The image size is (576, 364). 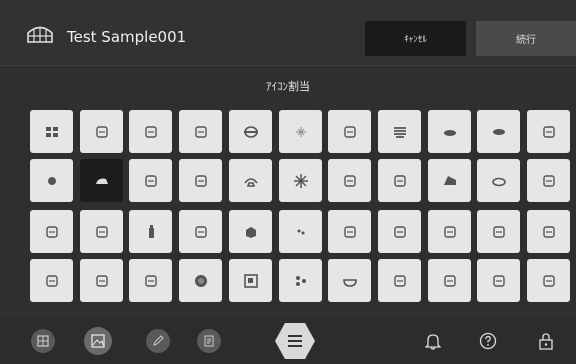 I want to click on icon-tile-sparkle-icon, so click(x=300, y=131).